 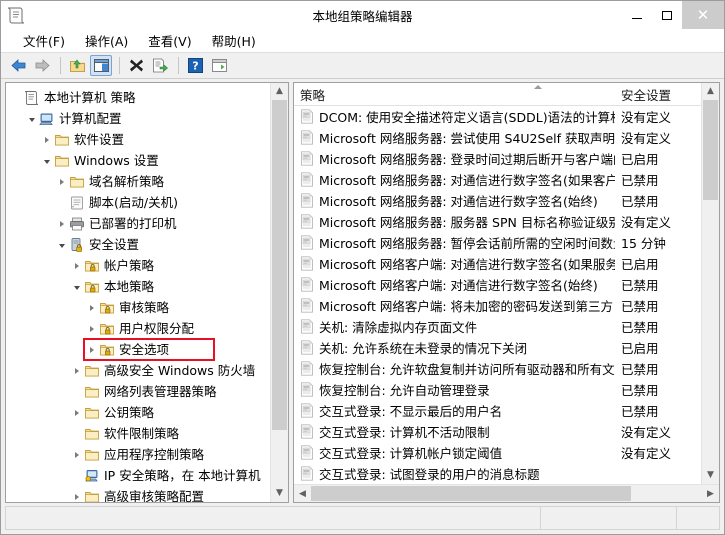 I want to click on table-row: DCOM: 使用安全描述符定义语言(SDDL)语法的计算机启动... 没有定义, so click(x=497, y=116).